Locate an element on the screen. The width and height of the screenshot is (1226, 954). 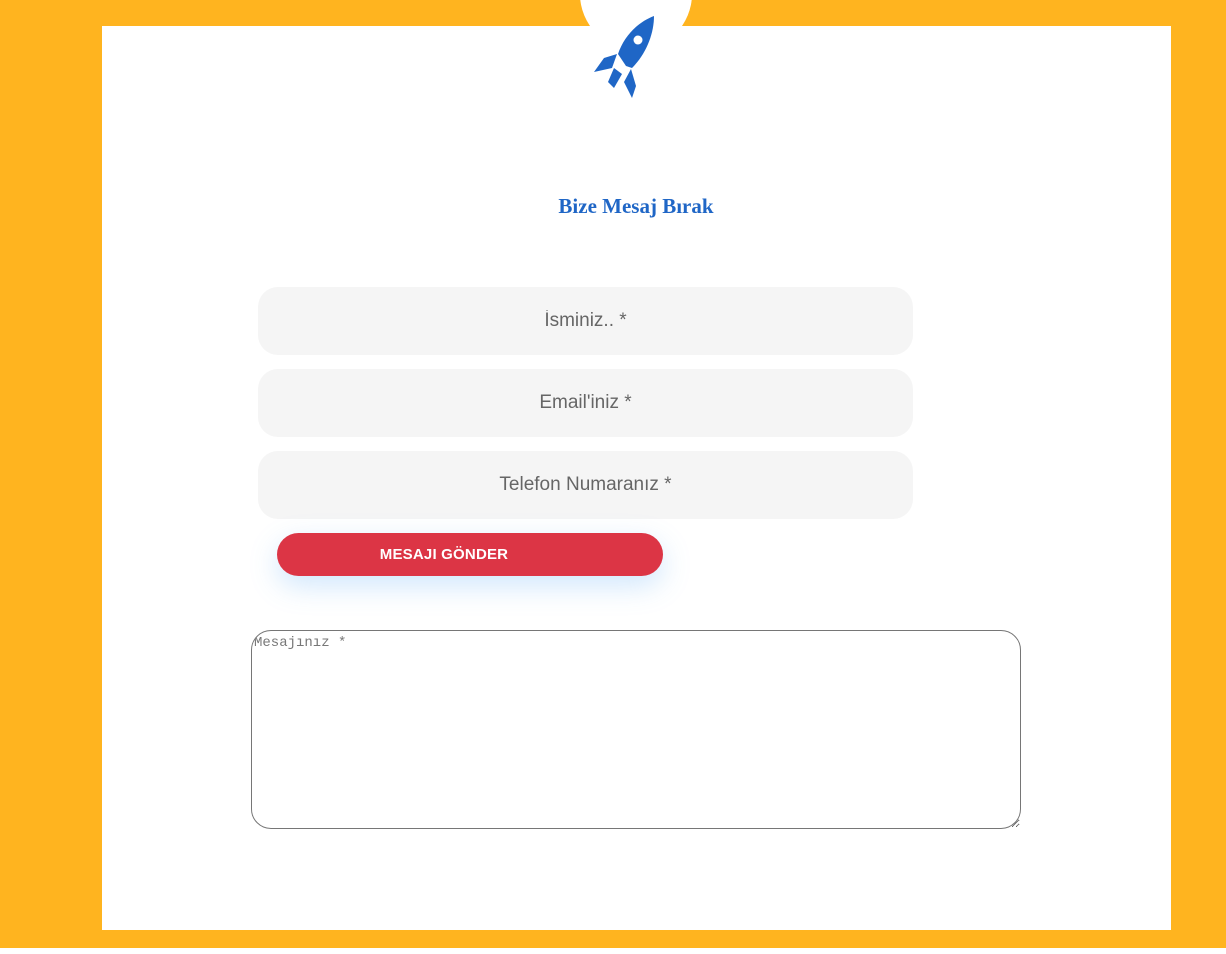
message-textarea is located at coordinates (636, 729).